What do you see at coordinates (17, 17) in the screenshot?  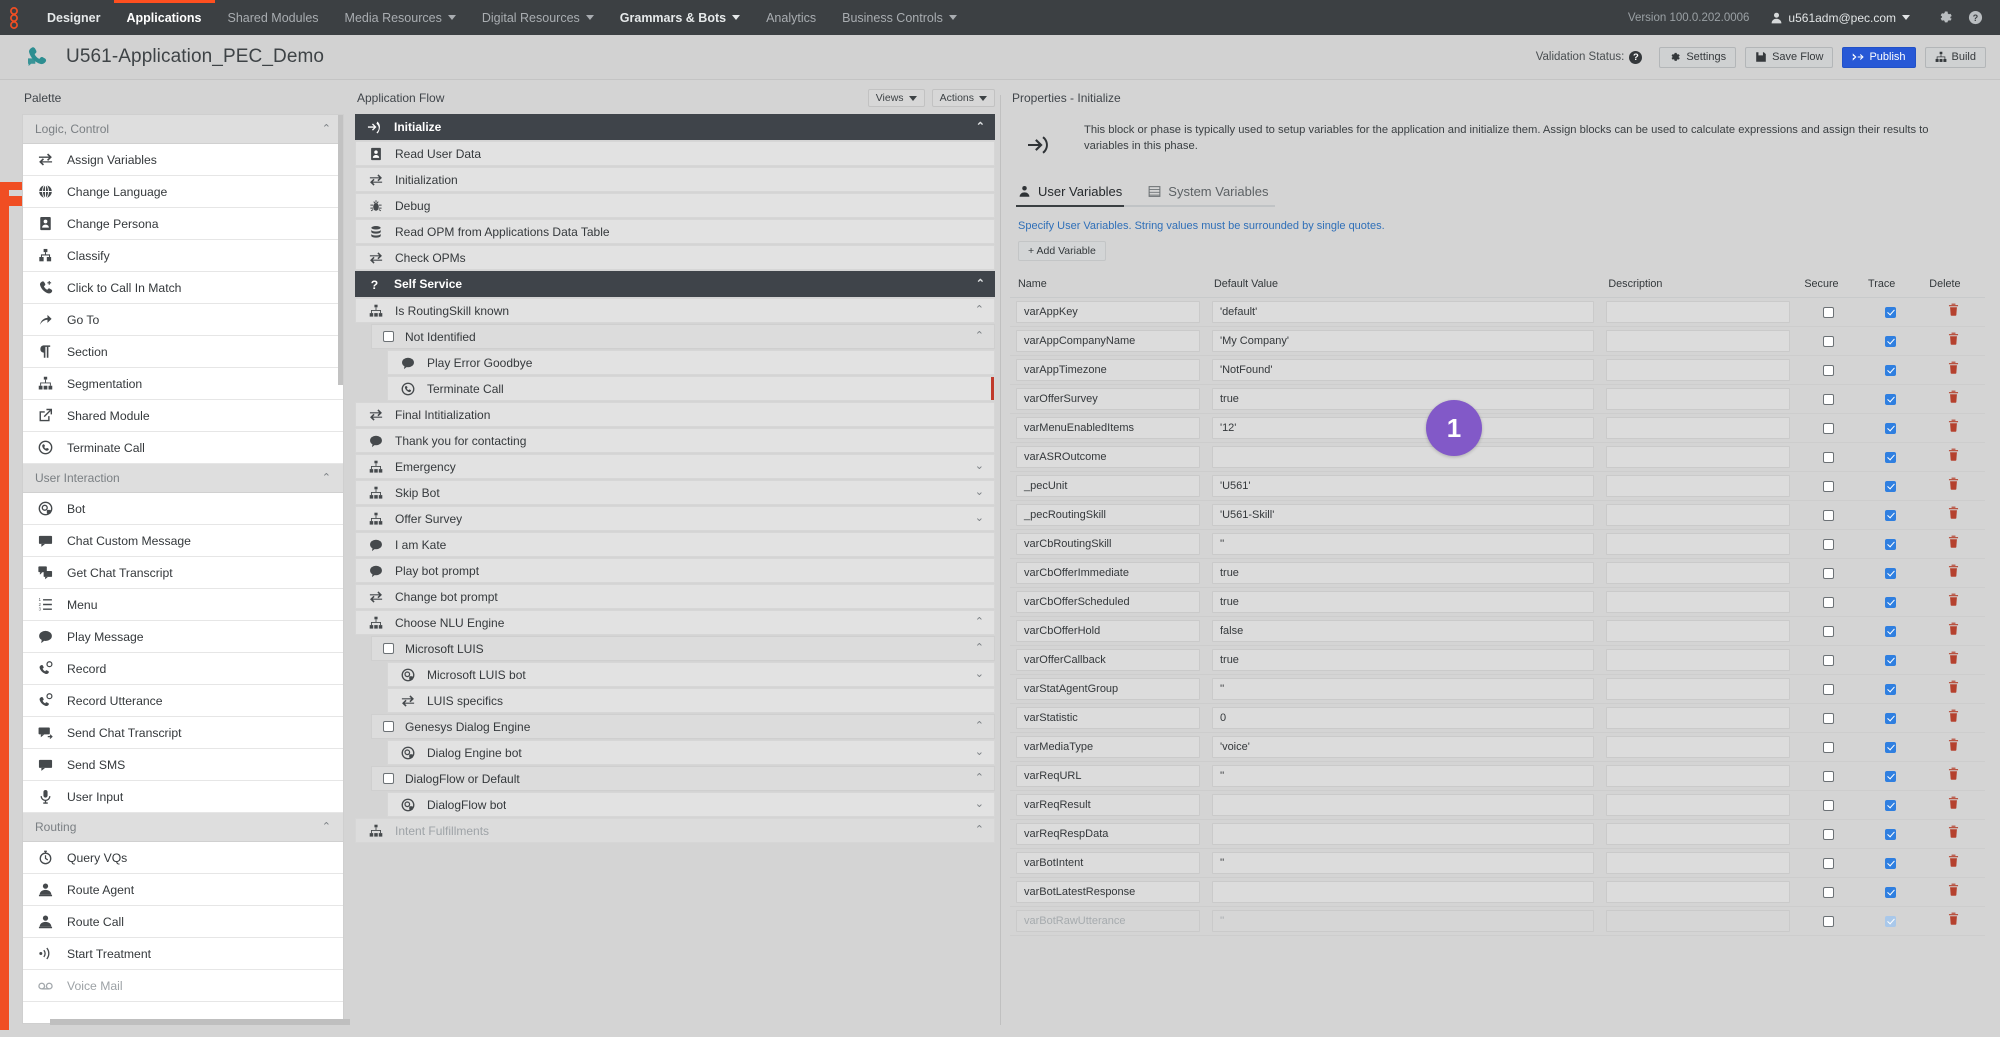 I see `genesys-logo-icon` at bounding box center [17, 17].